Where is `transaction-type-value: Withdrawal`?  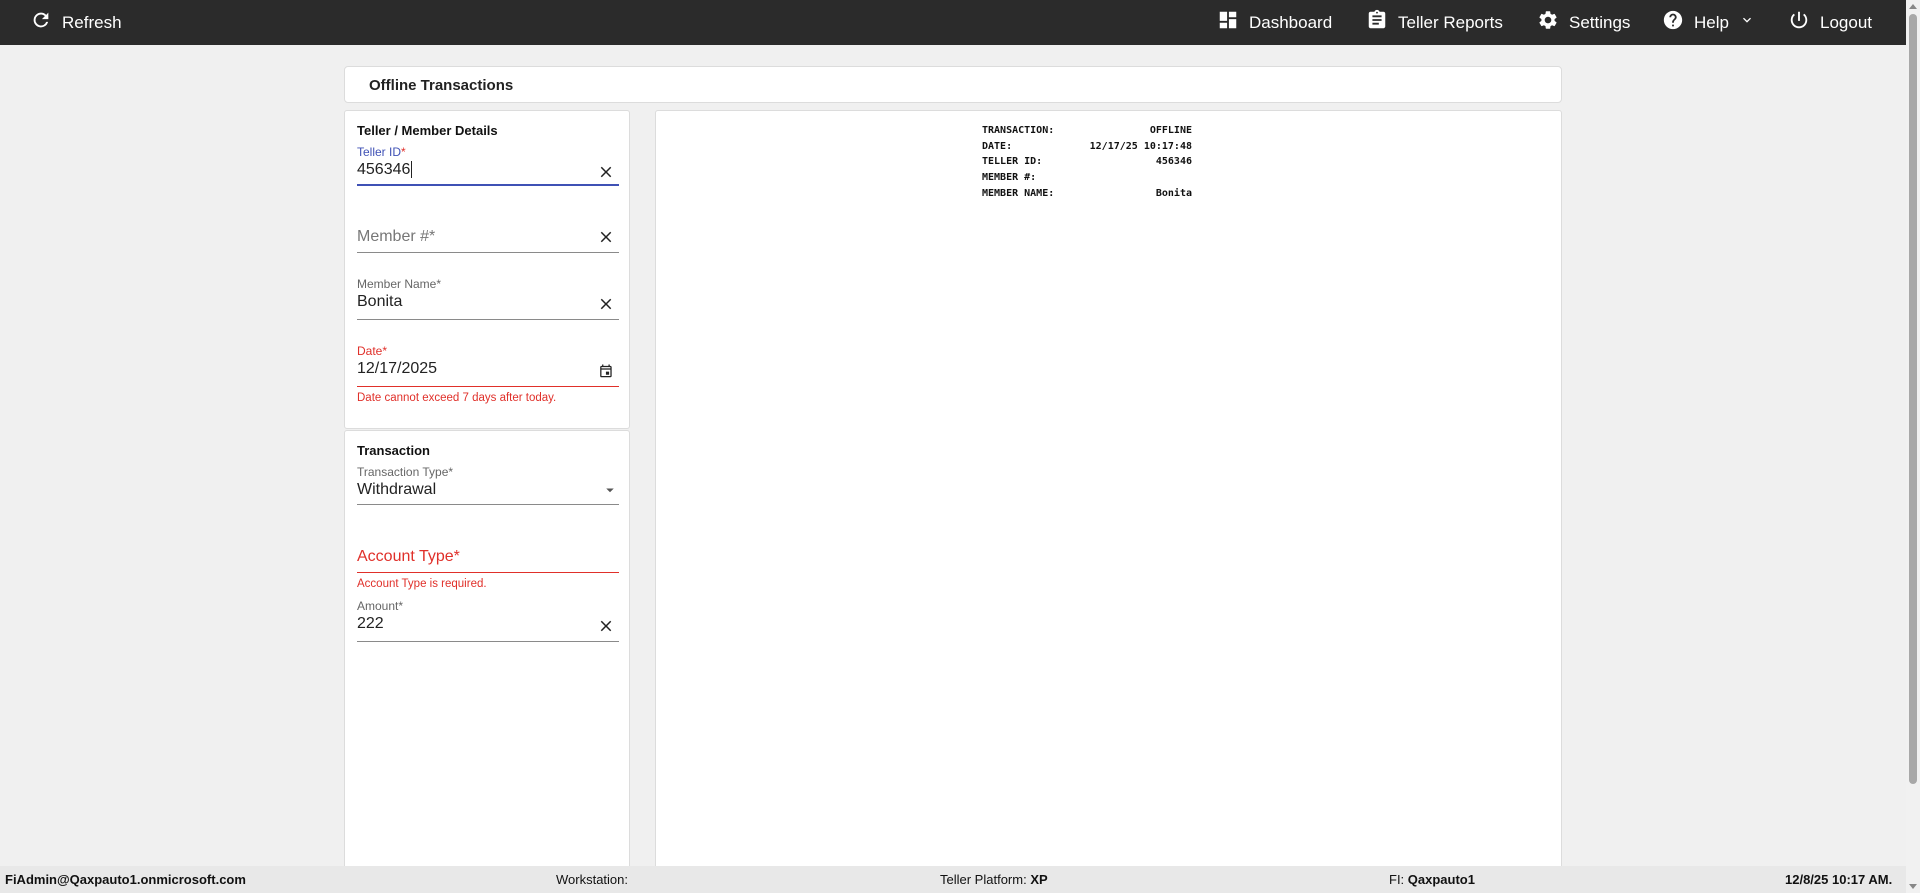 transaction-type-value: Withdrawal is located at coordinates (396, 490).